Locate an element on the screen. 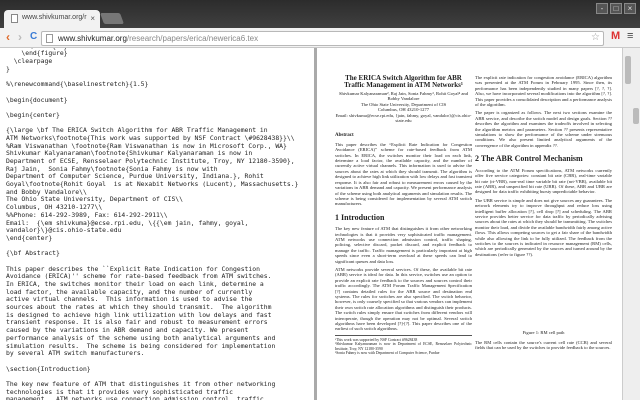 The height and width of the screenshot is (400, 640). browser-tab: www.shivkumar.org/r × is located at coordinates (52, 19).